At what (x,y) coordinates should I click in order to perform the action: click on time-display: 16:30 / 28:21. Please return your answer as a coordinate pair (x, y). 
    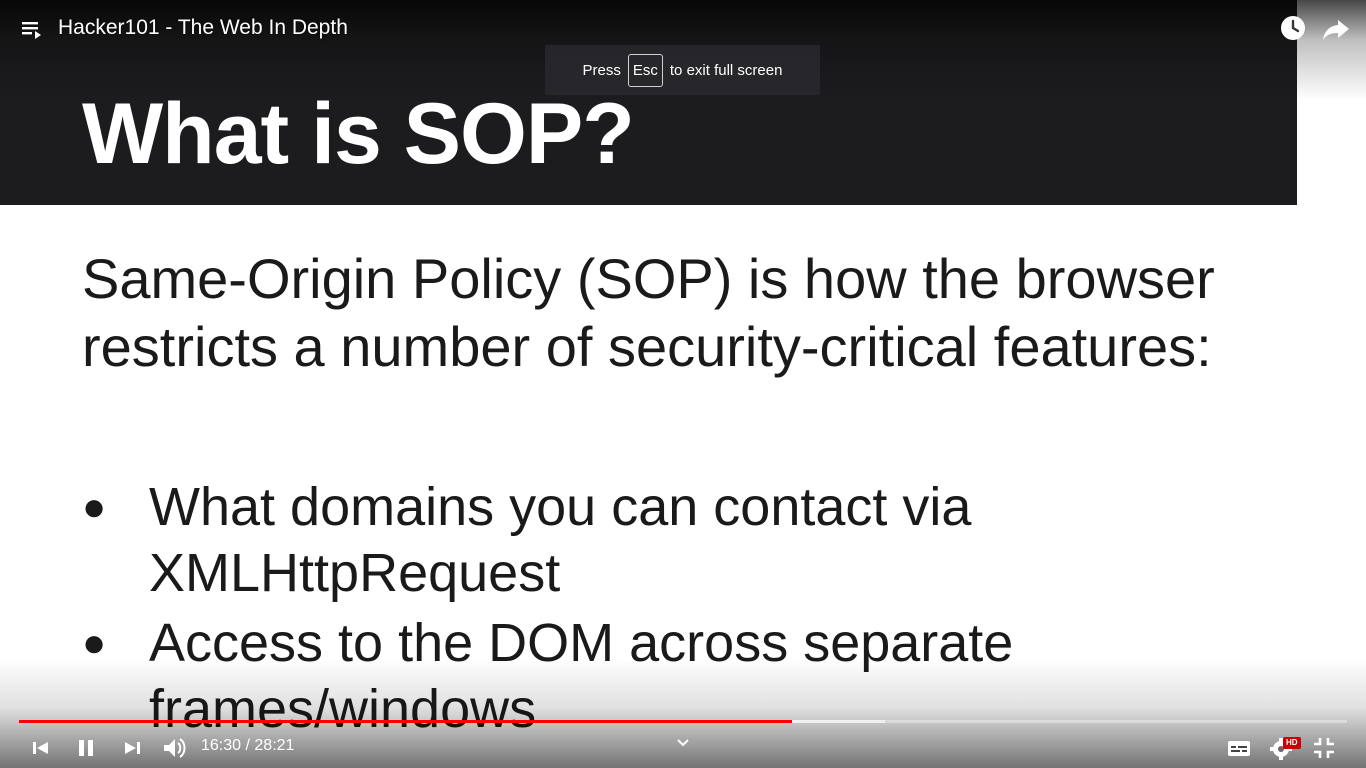
    Looking at the image, I should click on (247, 746).